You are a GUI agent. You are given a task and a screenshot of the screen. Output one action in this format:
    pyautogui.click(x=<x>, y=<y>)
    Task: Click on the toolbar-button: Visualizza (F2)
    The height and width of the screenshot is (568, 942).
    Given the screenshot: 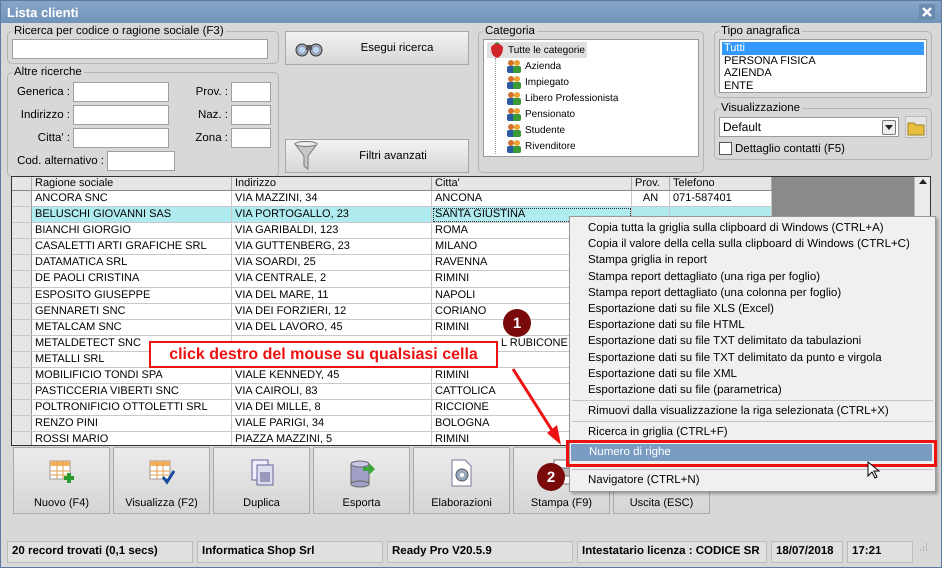 What is the action you would take?
    pyautogui.click(x=161, y=480)
    